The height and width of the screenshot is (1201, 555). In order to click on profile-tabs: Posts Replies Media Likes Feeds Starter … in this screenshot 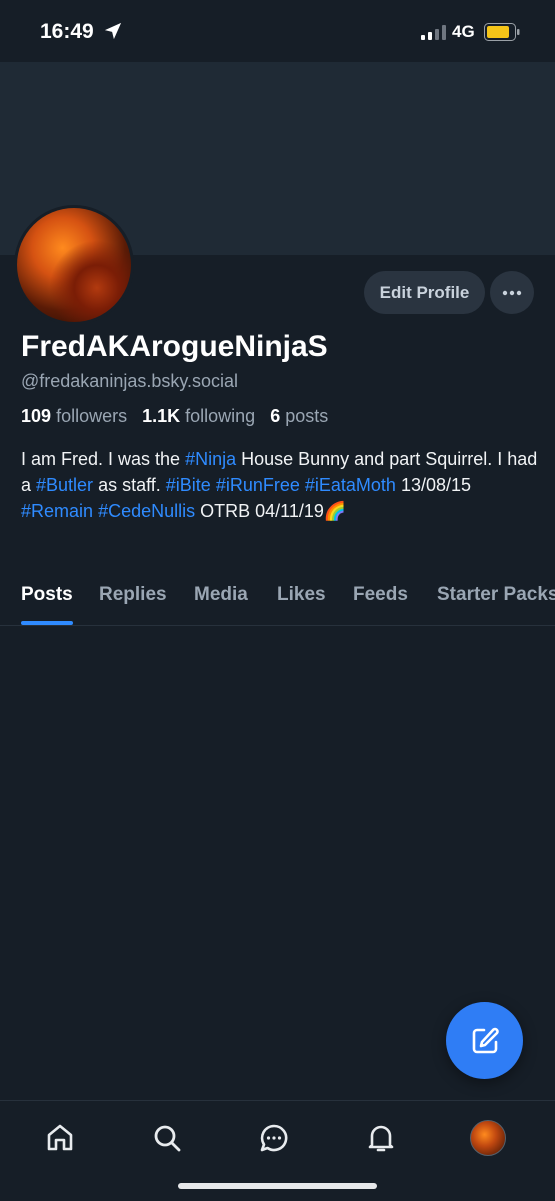, I will do `click(277, 603)`.